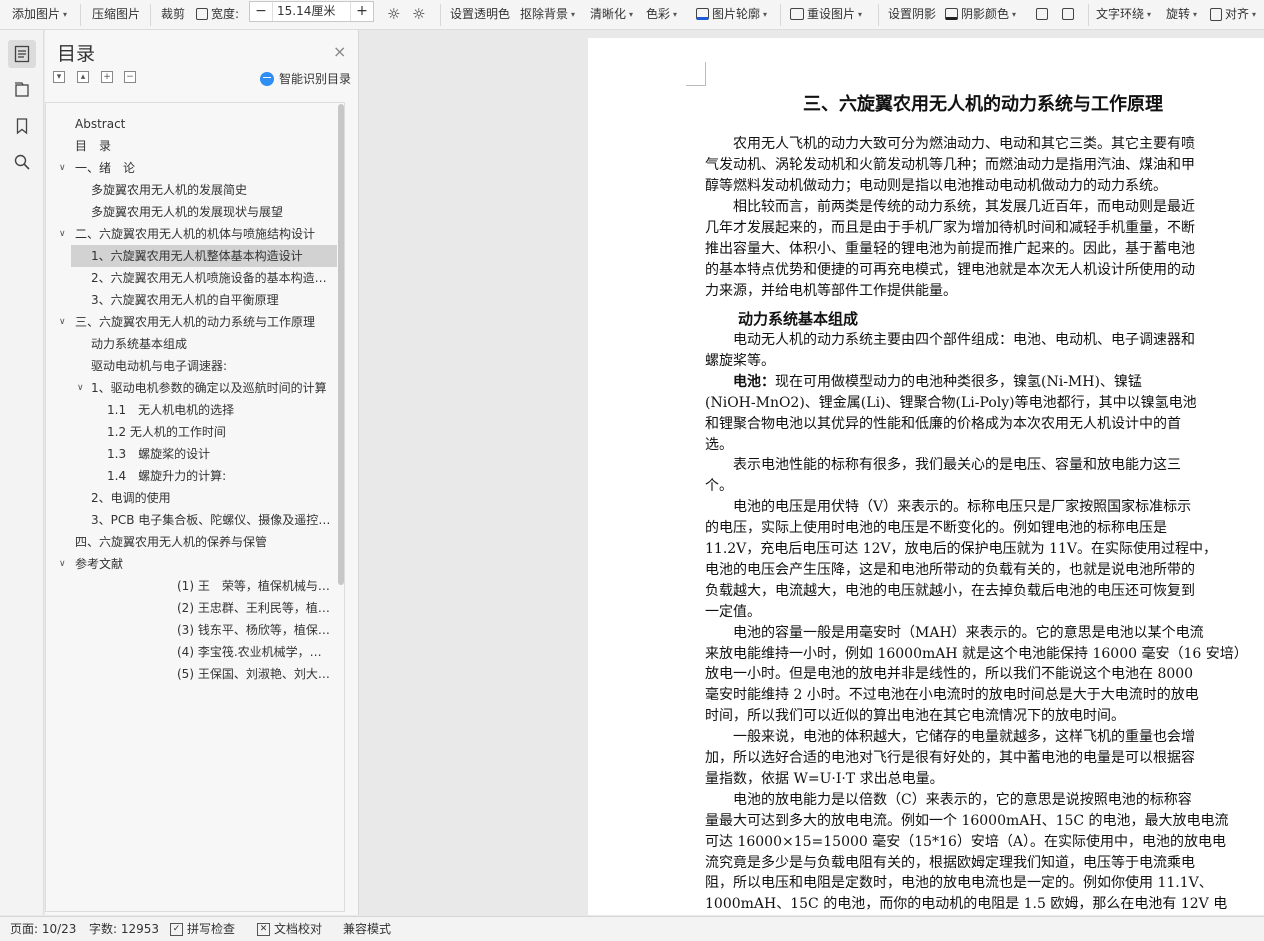 The image size is (1264, 941). What do you see at coordinates (203, 542) in the screenshot?
I see `toc-item: 四、六旋翼农用无人机的保养与保管` at bounding box center [203, 542].